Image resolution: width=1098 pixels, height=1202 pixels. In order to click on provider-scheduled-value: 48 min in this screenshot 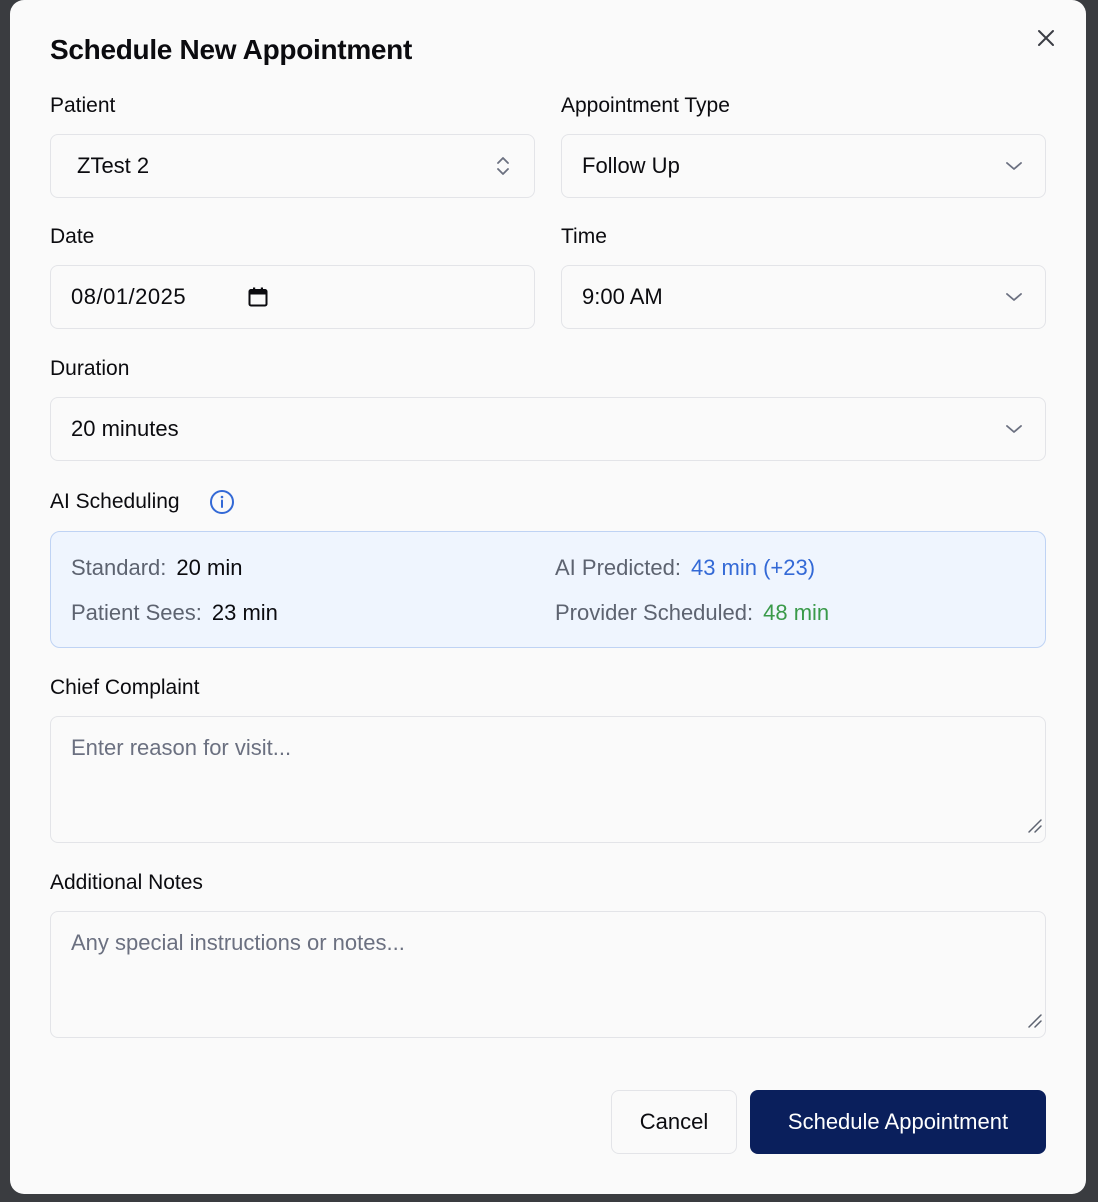, I will do `click(796, 612)`.